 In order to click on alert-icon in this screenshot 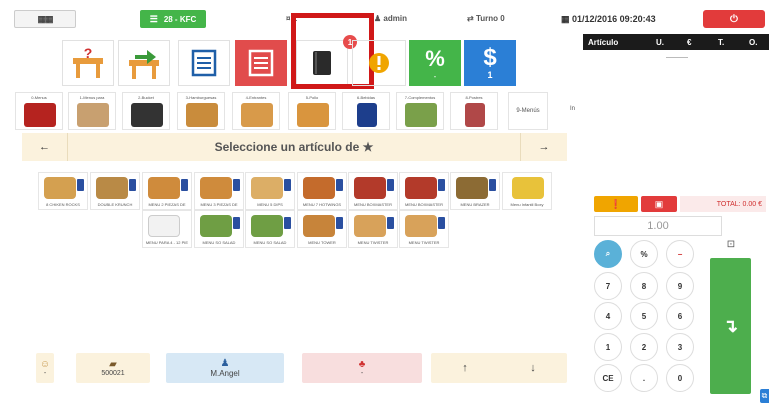, I will do `click(379, 63)`.